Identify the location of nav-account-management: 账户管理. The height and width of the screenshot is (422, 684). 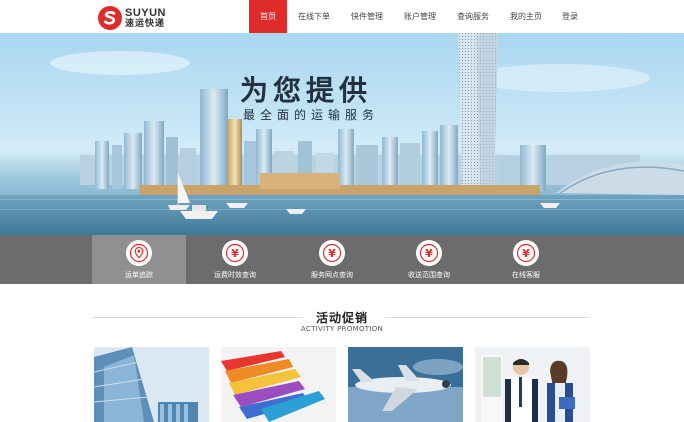
(420, 16).